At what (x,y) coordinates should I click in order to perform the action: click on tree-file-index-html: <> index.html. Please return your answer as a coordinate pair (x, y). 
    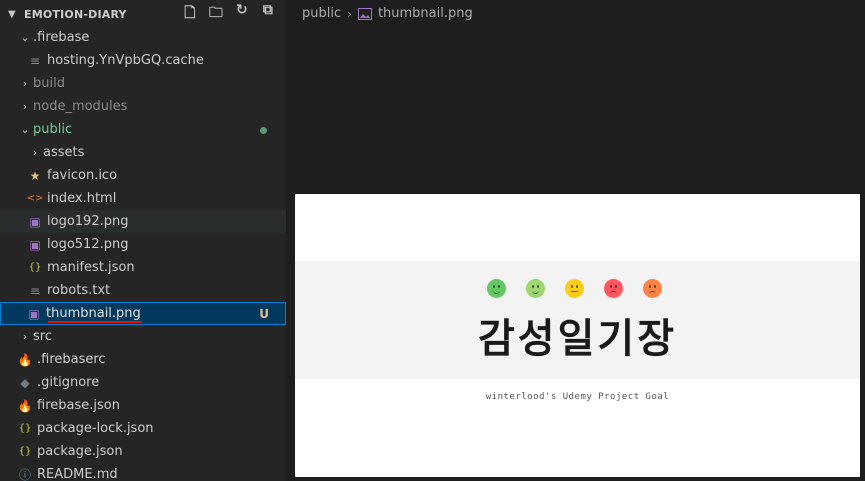
    Looking at the image, I should click on (143, 198).